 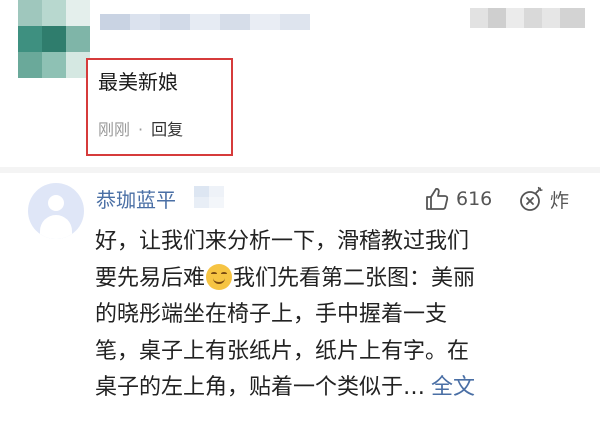 What do you see at coordinates (114, 129) in the screenshot?
I see `reply-time: 刚刚` at bounding box center [114, 129].